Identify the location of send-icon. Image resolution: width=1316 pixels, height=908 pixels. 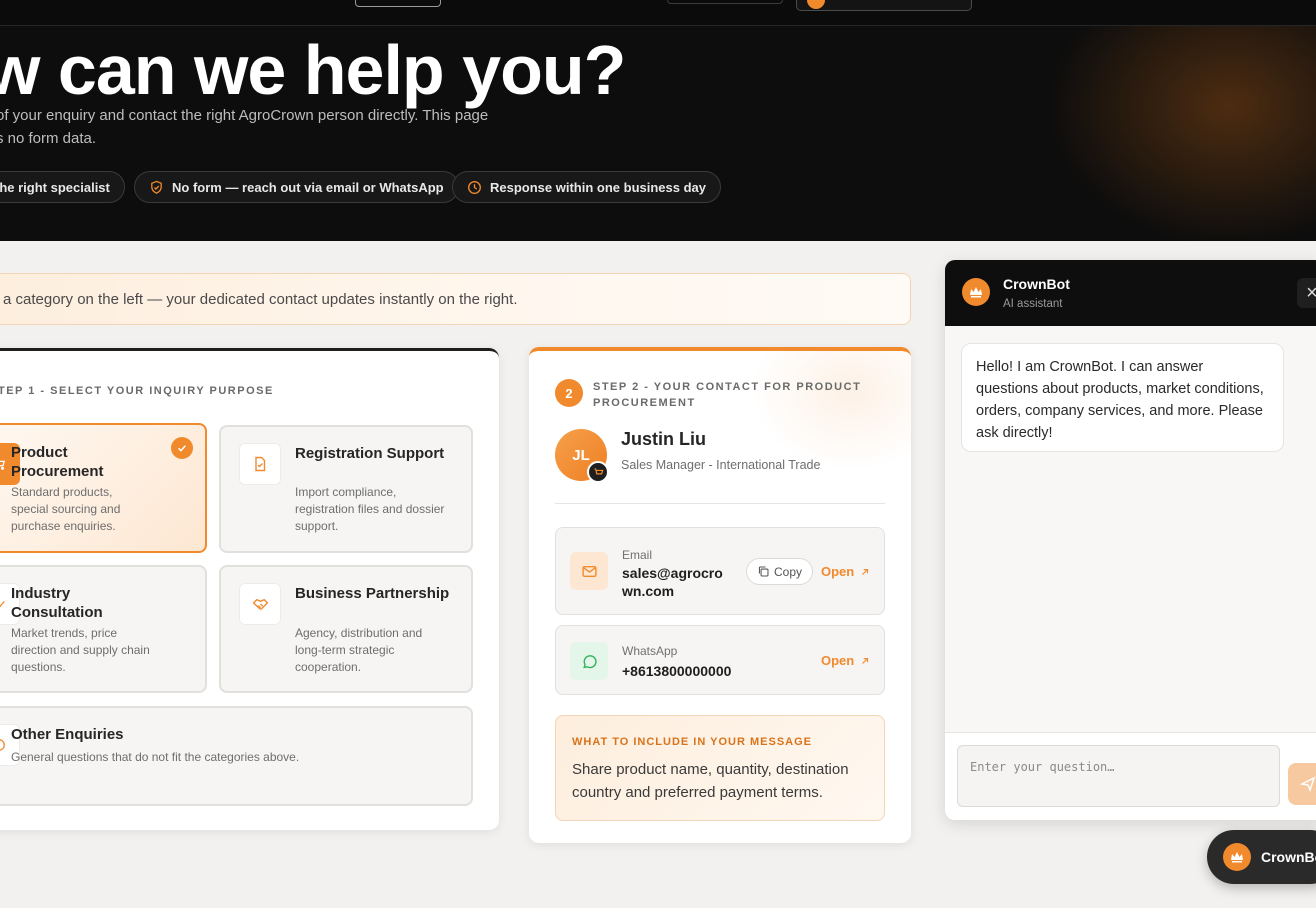
(1308, 784).